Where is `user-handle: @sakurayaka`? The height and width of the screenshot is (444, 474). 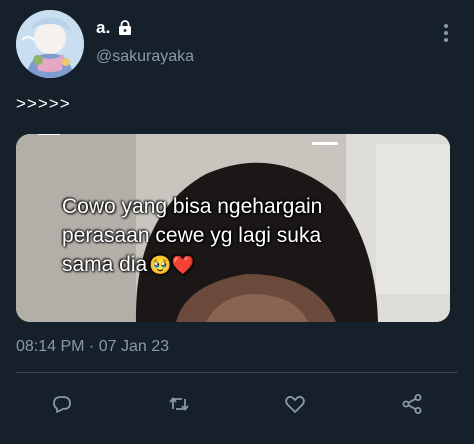 user-handle: @sakurayaka is located at coordinates (145, 57).